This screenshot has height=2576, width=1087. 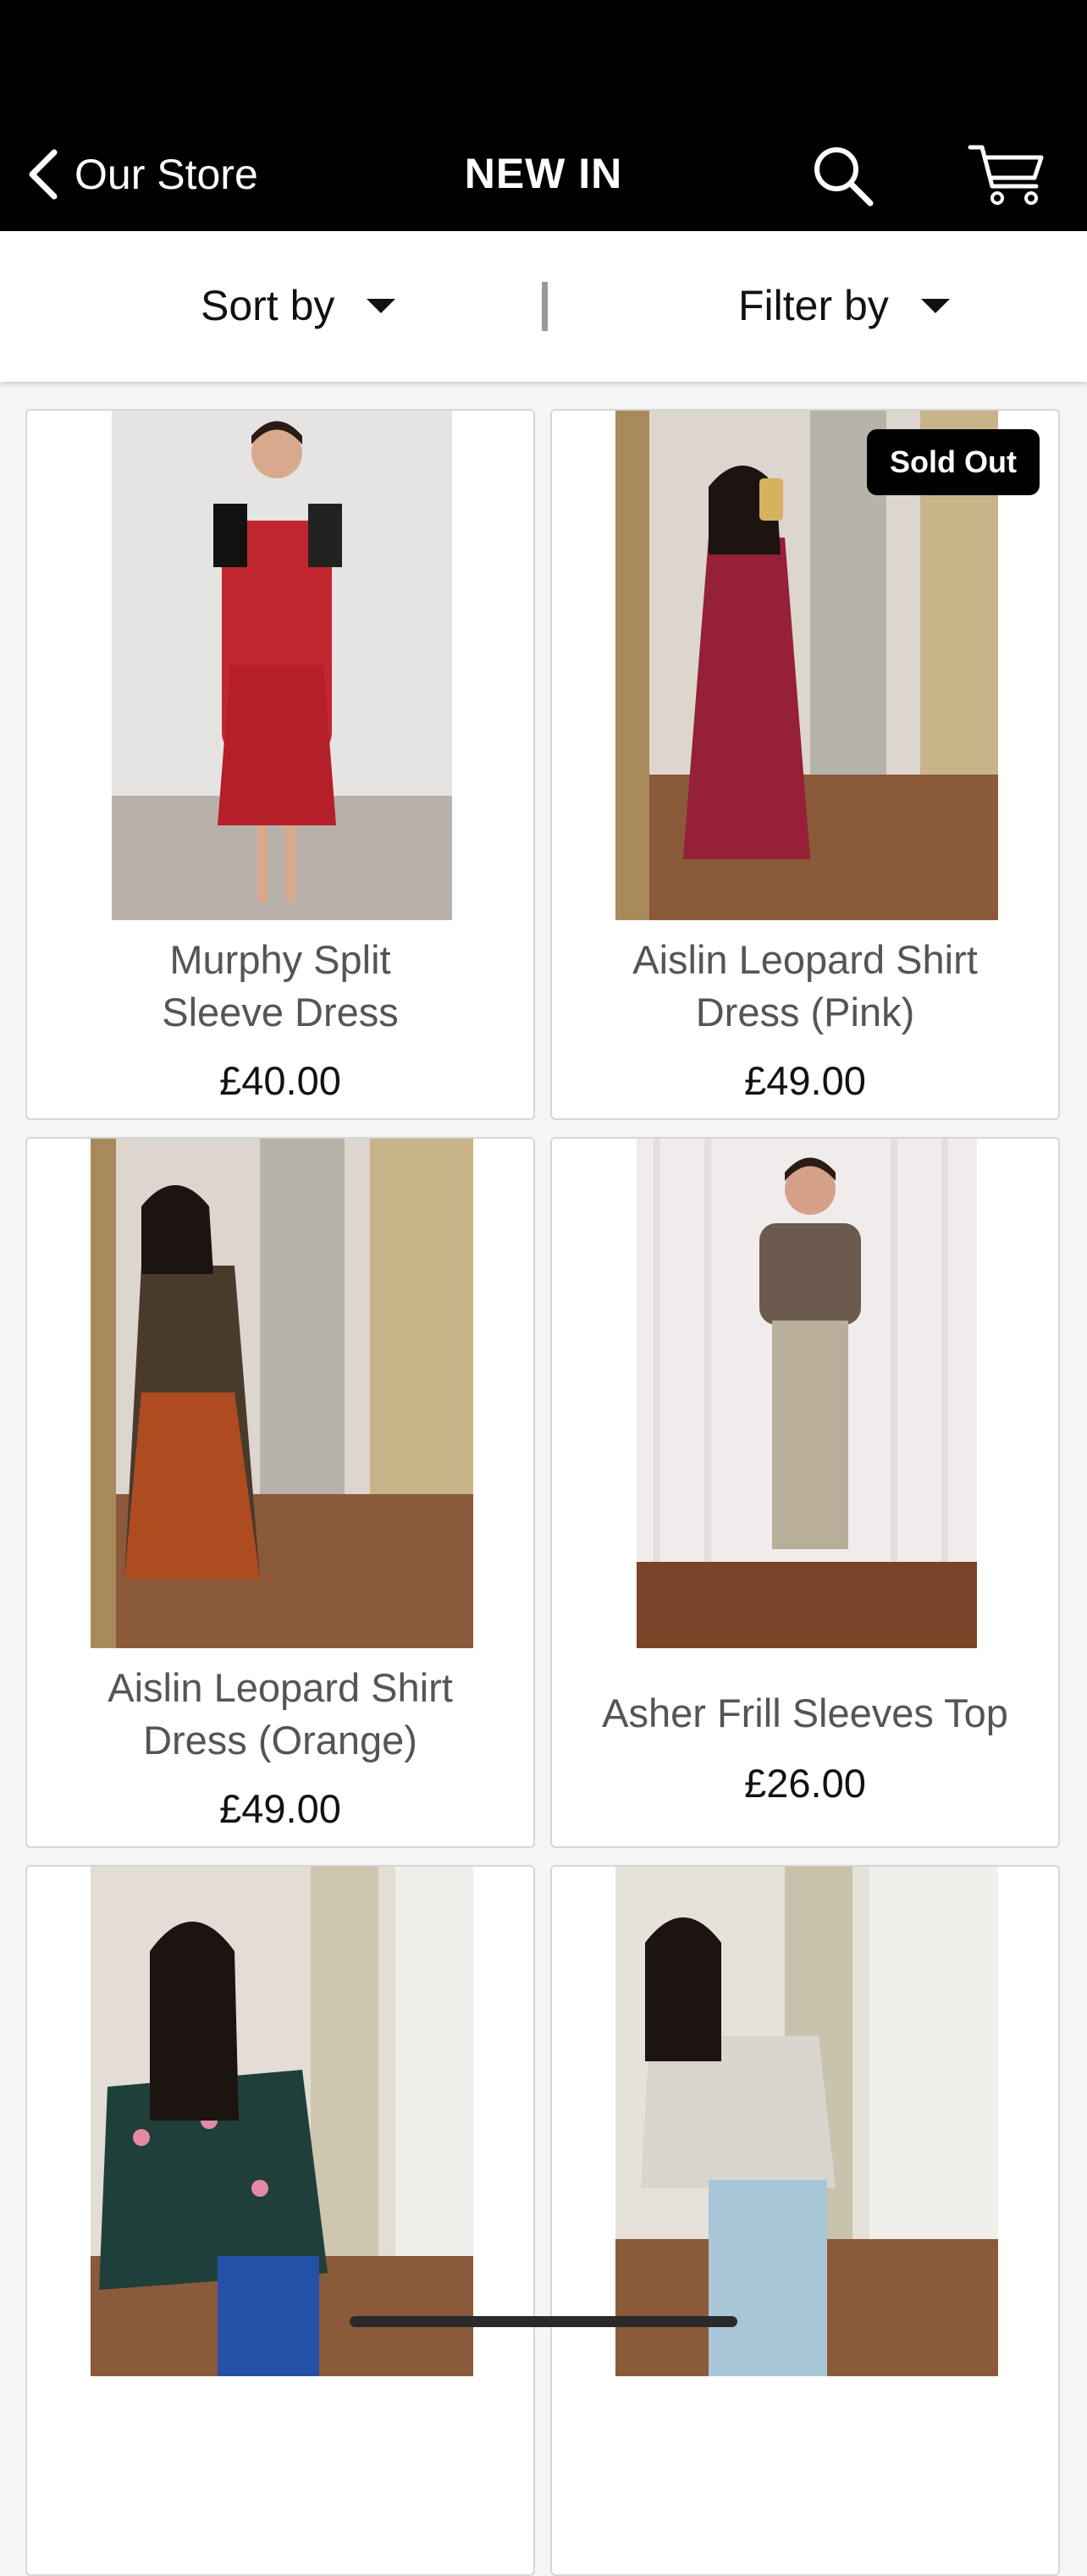 What do you see at coordinates (280, 1740) in the screenshot?
I see `product-name-line: Dress (Orange)` at bounding box center [280, 1740].